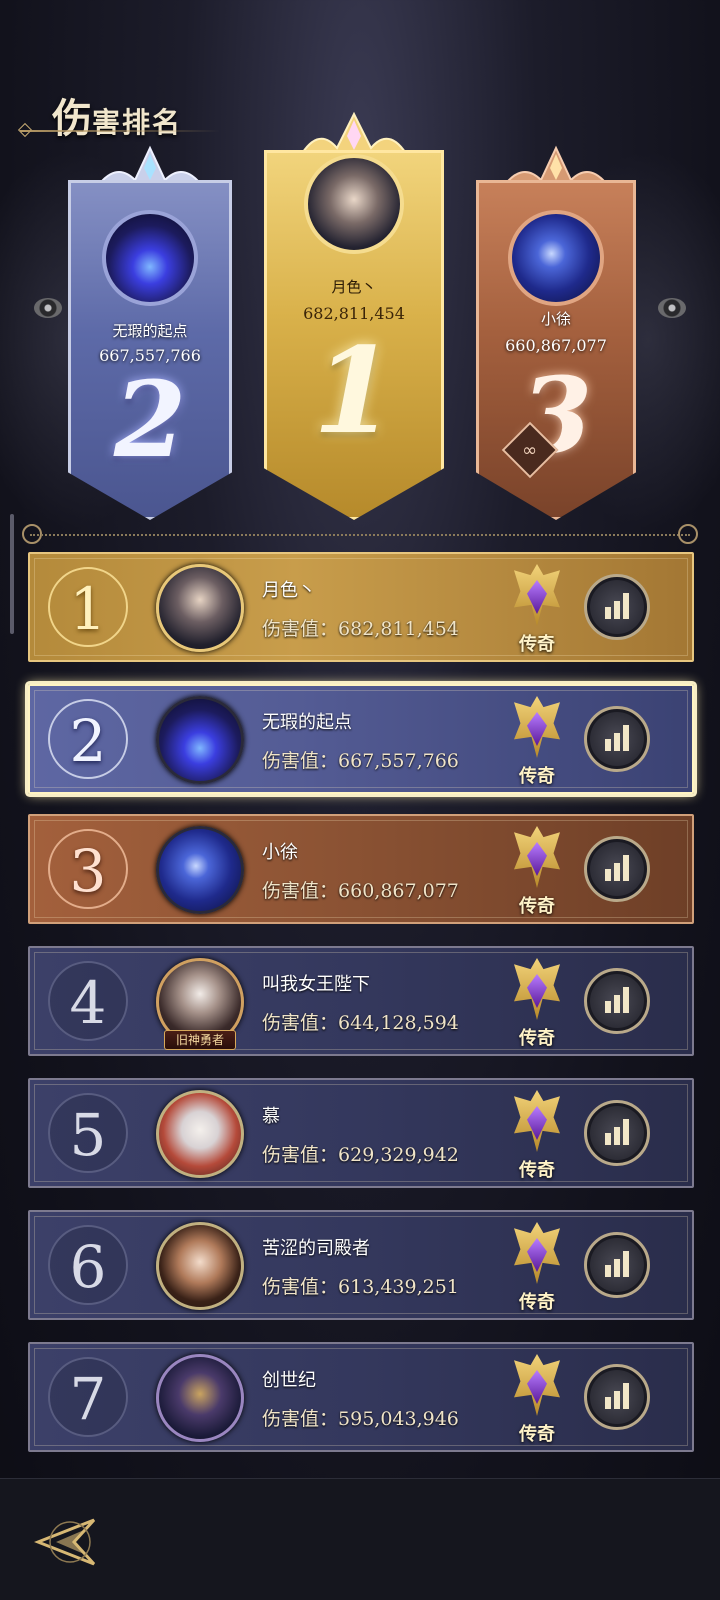 Image resolution: width=720 pixels, height=1600 pixels. I want to click on damage-value: 伤害值：660,867,077, so click(360, 889).